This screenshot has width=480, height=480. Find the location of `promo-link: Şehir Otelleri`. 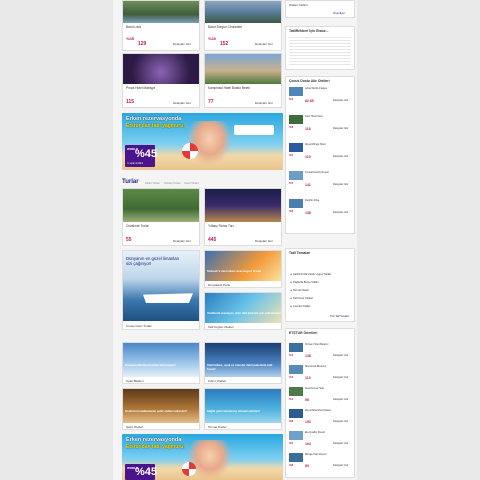

promo-link: Şehir Otelleri is located at coordinates (134, 427).